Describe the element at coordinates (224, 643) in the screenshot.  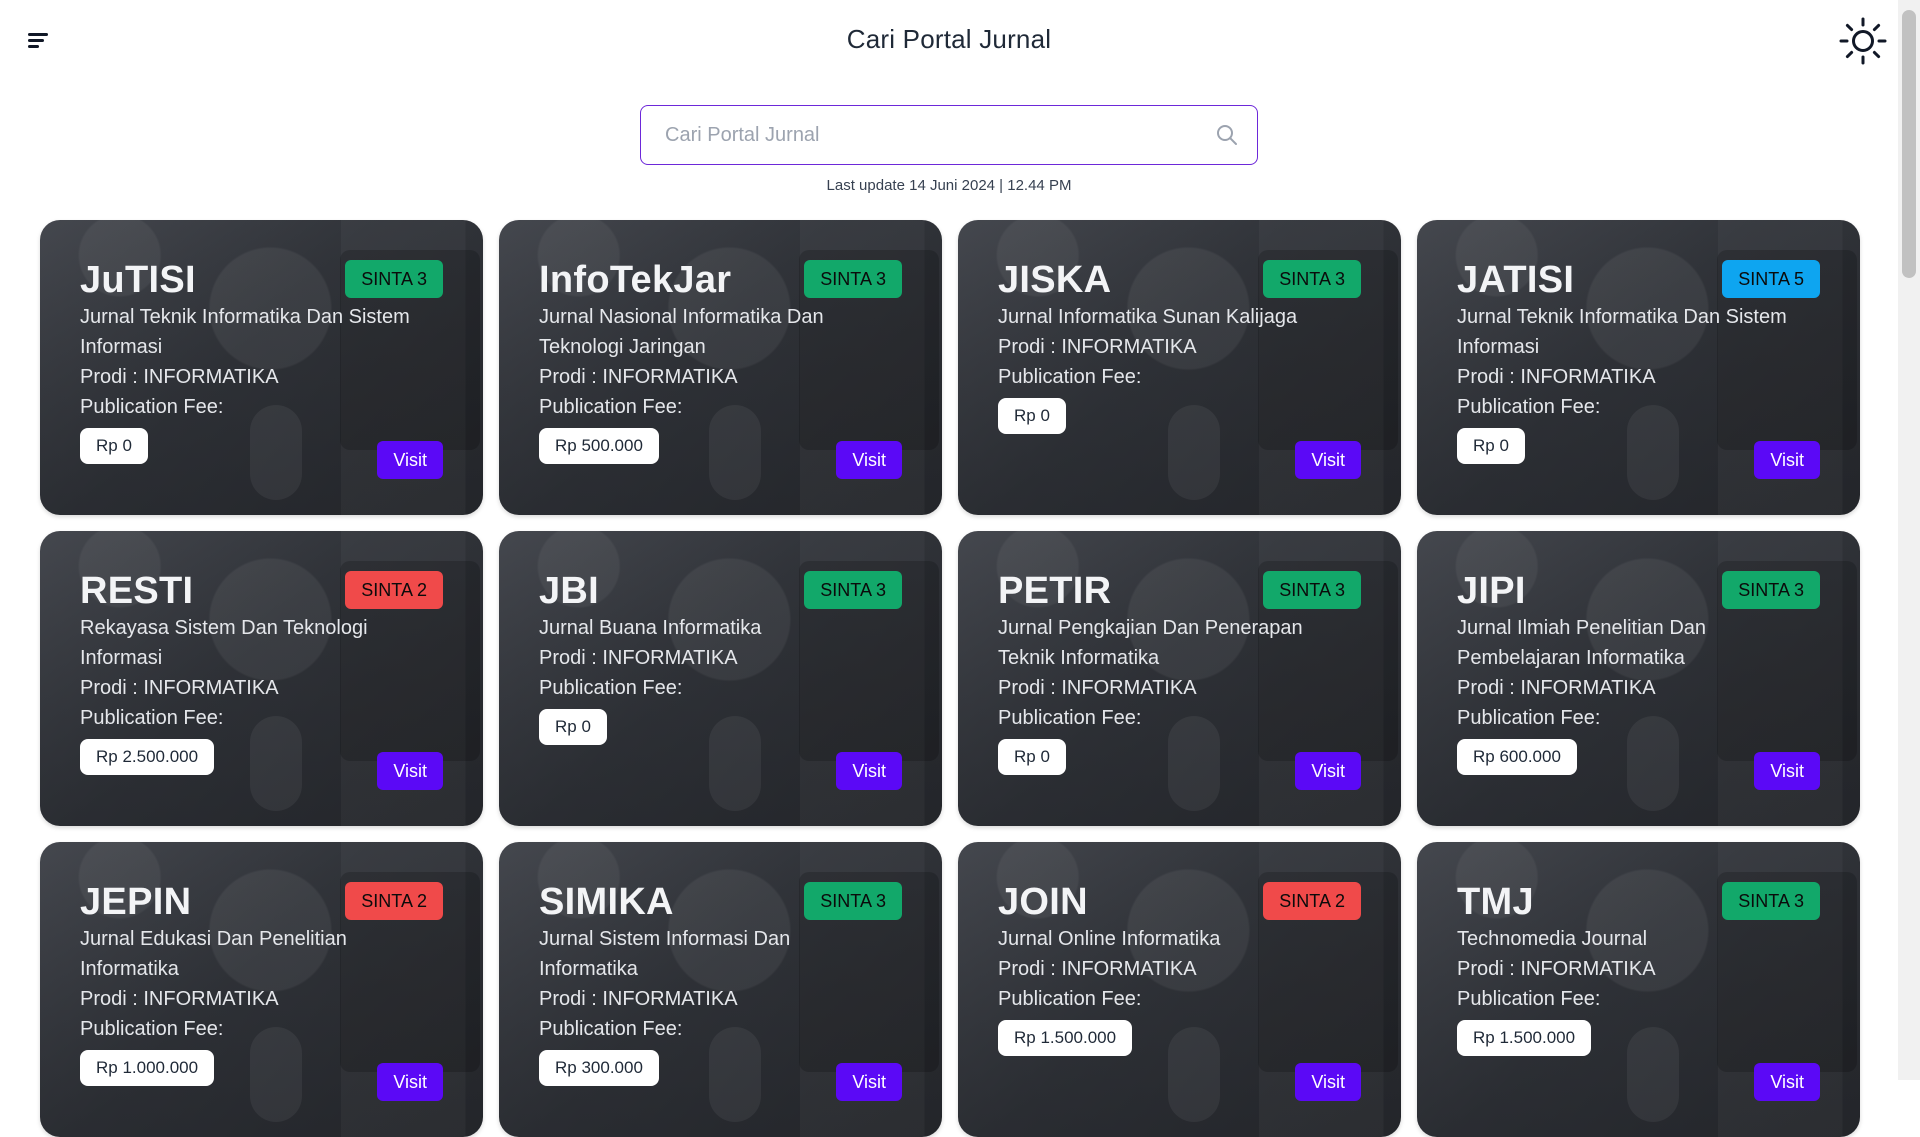
I see `journal-description: Rekayasa Sistem Dan Teknologi Informasi` at that location.